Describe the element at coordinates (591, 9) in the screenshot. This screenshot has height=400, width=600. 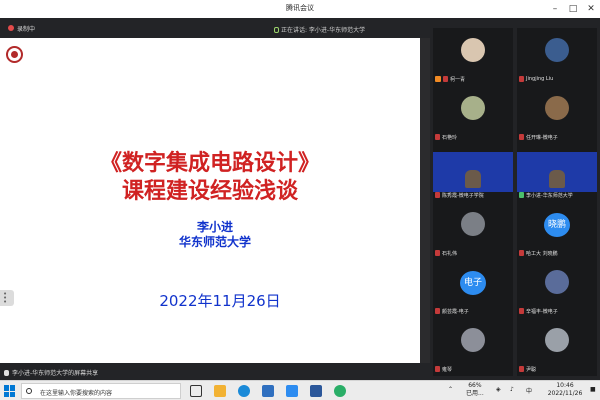
I see `close-icon: ✕` at that location.